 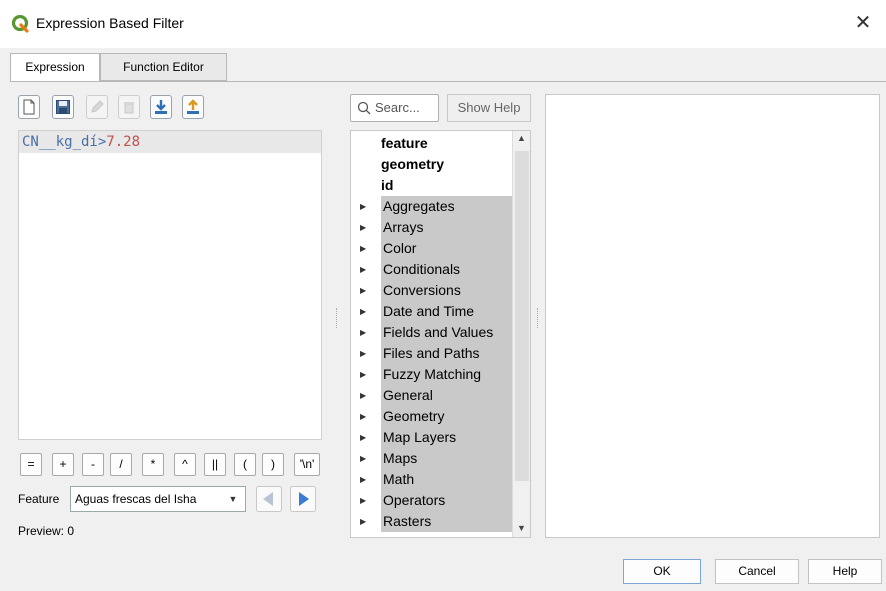 What do you see at coordinates (121, 464) in the screenshot?
I see `operator-divide-button: /` at bounding box center [121, 464].